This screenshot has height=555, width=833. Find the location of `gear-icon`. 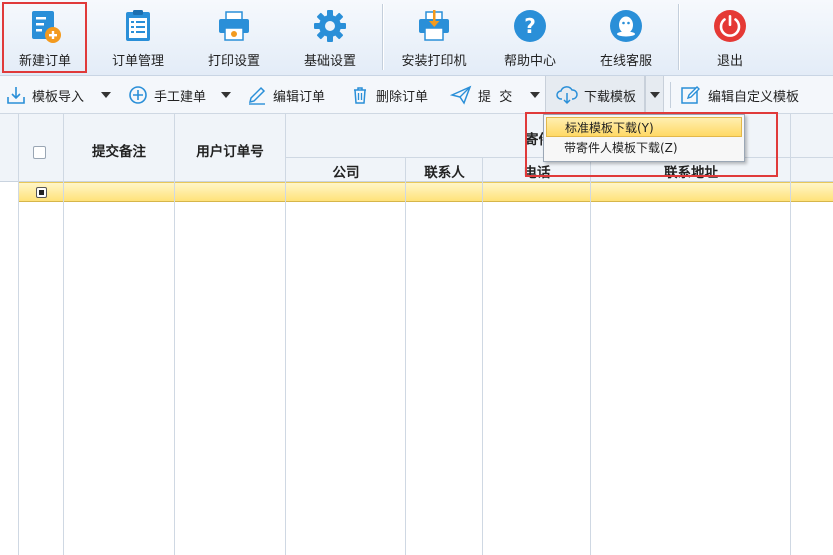

gear-icon is located at coordinates (330, 26).